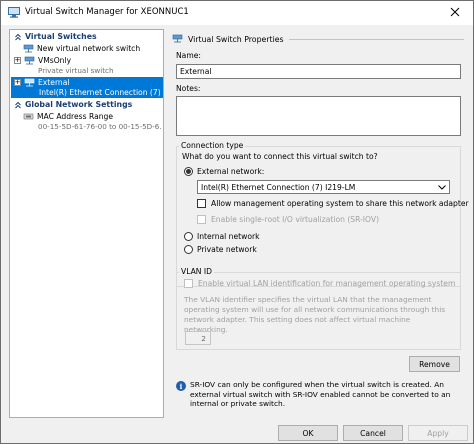  I want to click on apply-button: Apply, so click(438, 433).